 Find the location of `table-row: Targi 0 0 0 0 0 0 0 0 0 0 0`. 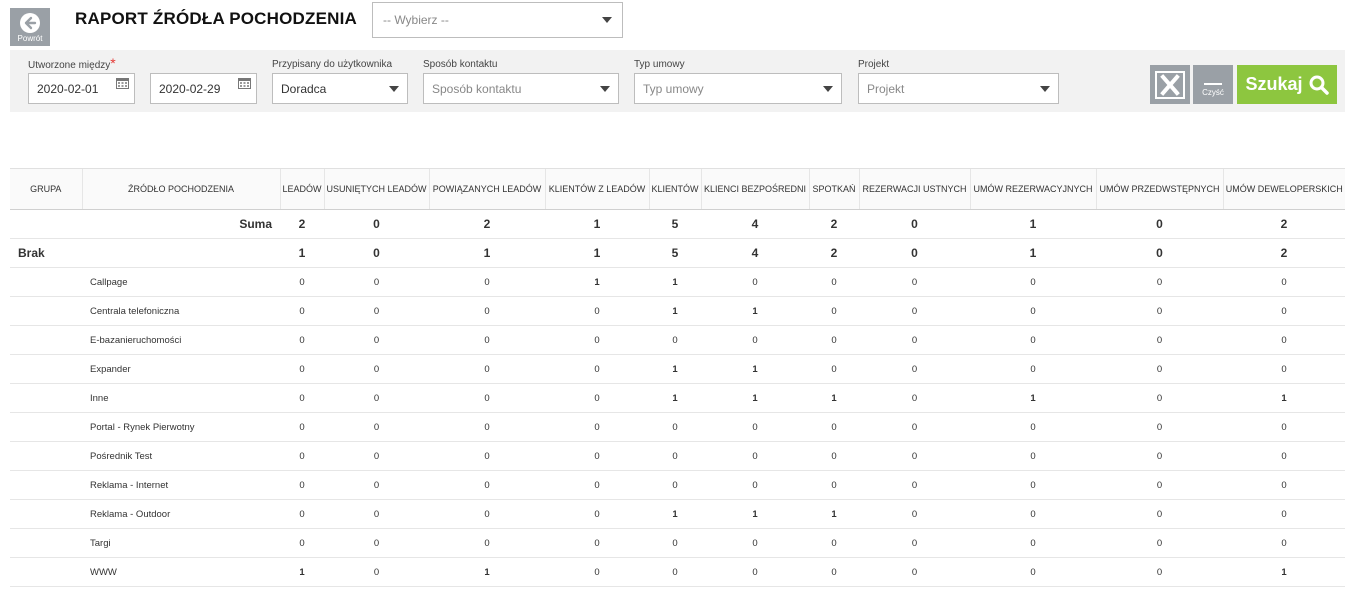

table-row: Targi 0 0 0 0 0 0 0 0 0 0 0 is located at coordinates (677, 543).